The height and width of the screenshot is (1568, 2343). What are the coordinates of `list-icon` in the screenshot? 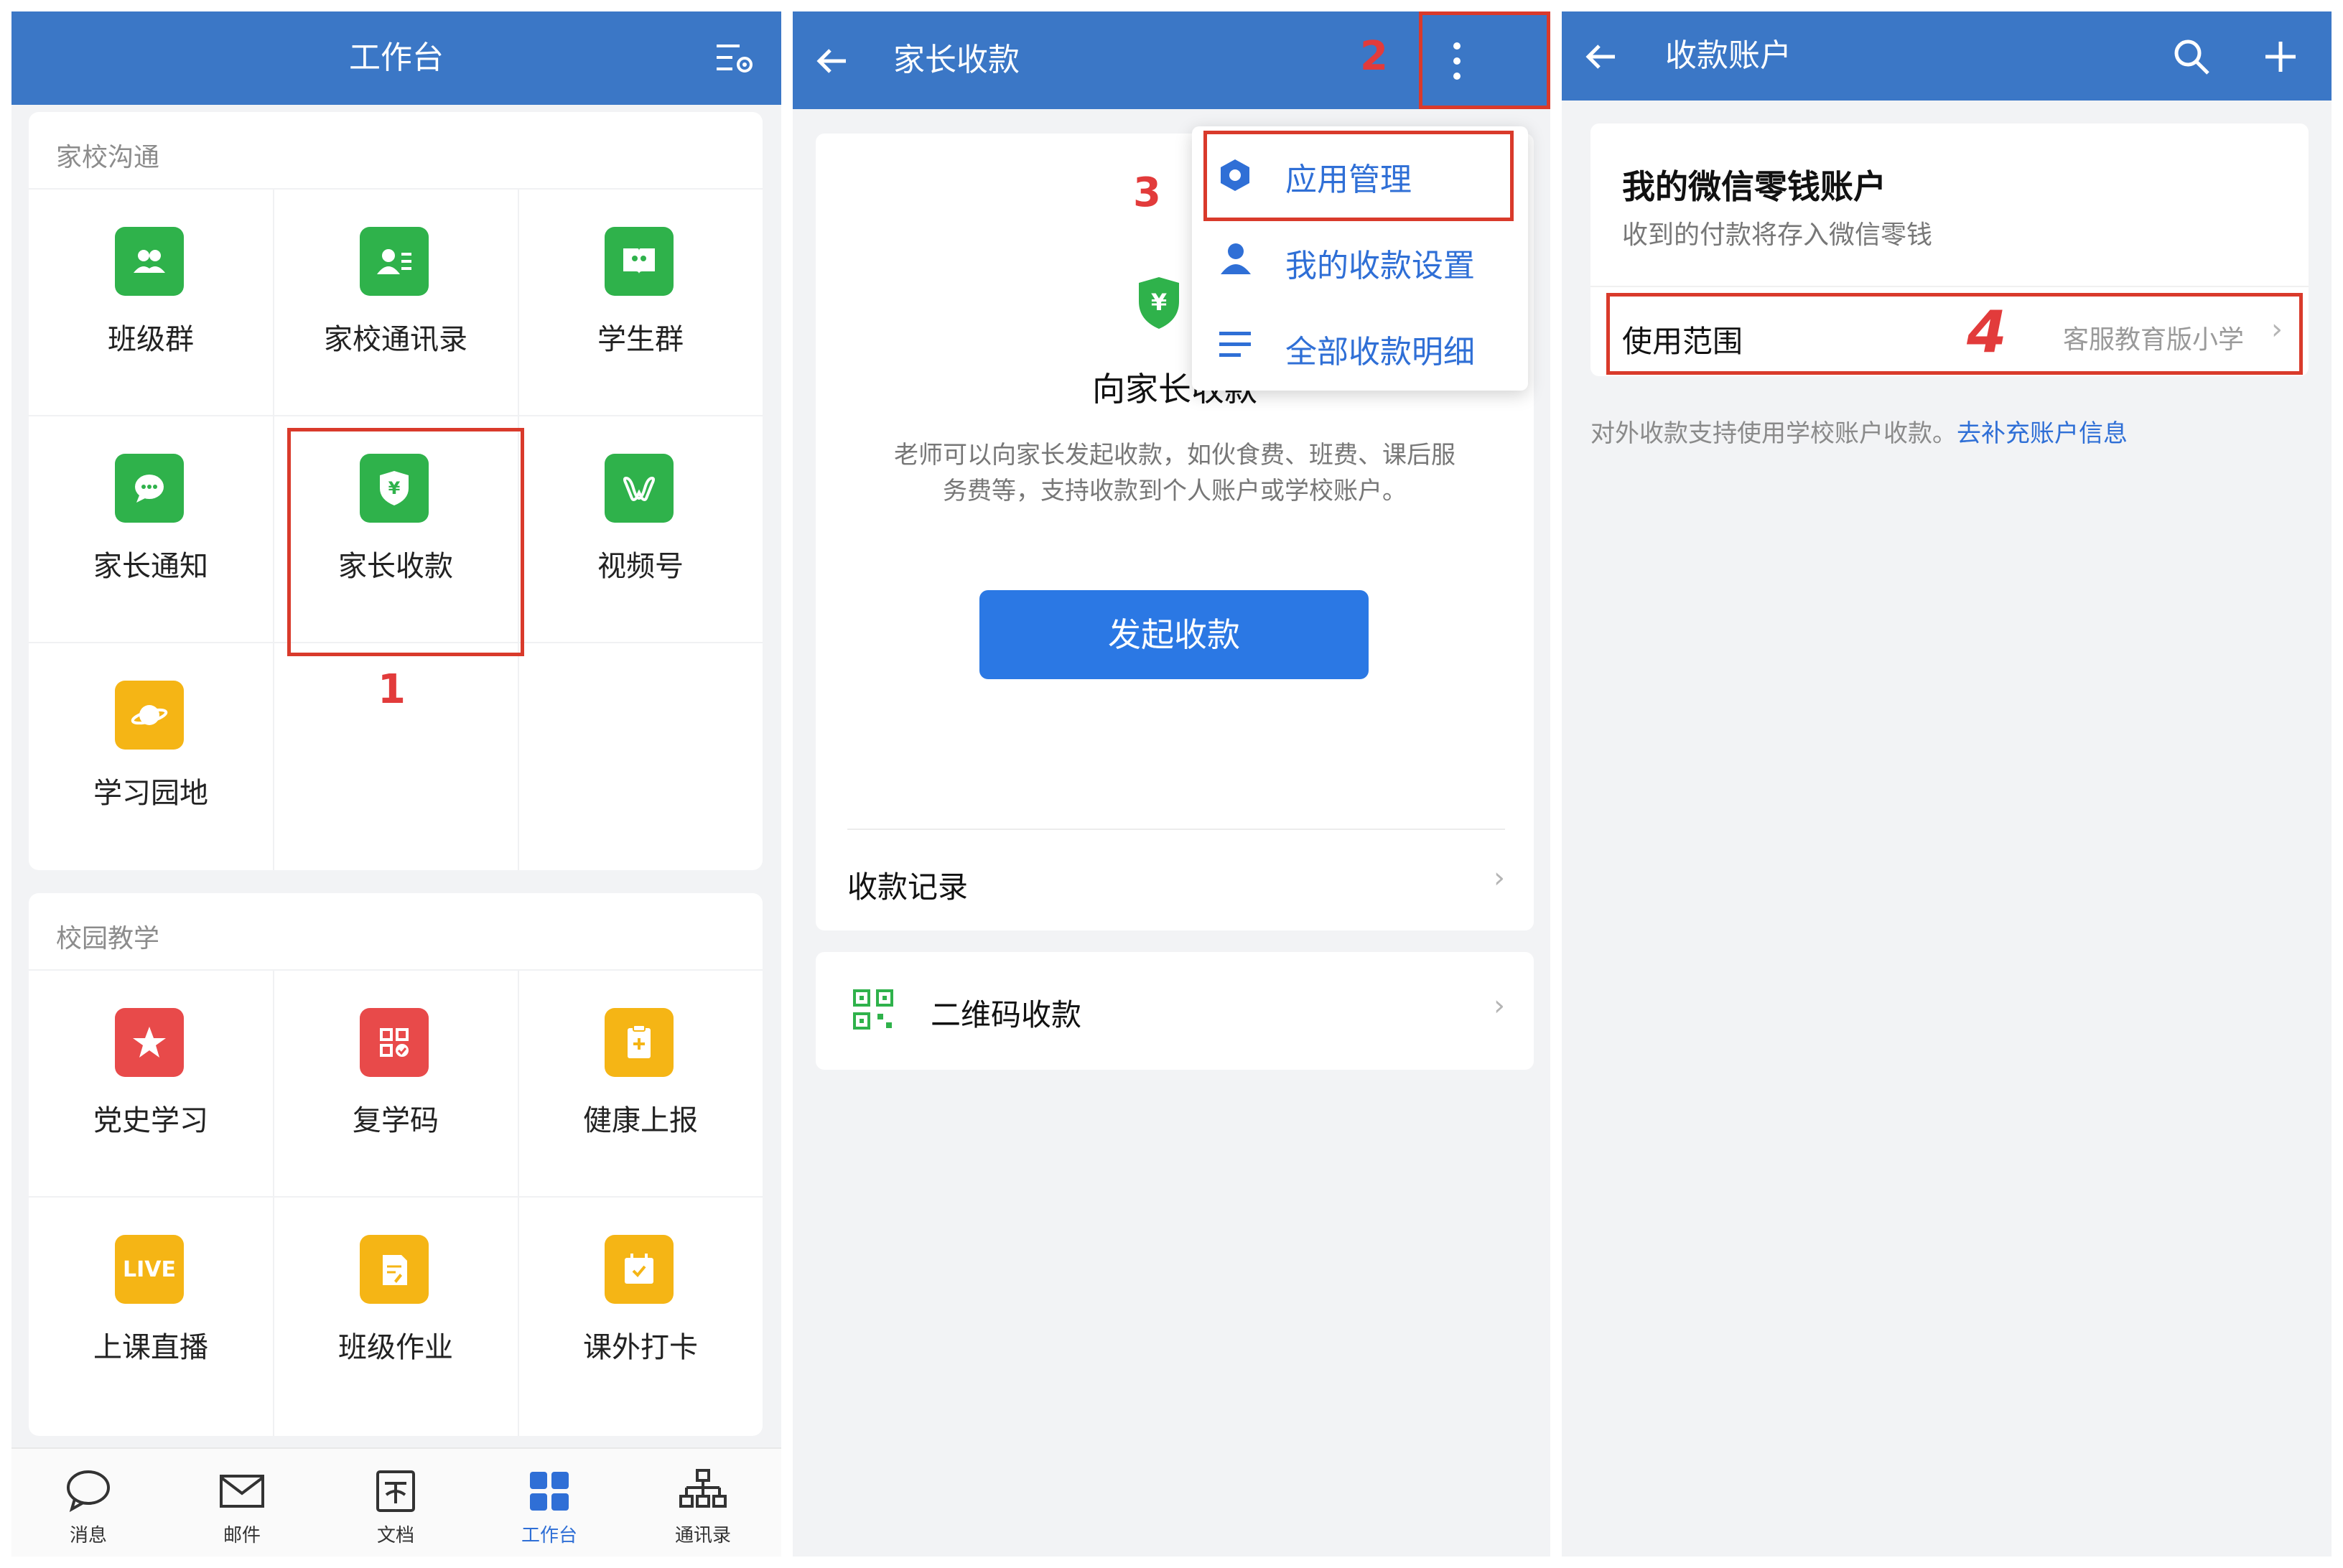 It's located at (1235, 344).